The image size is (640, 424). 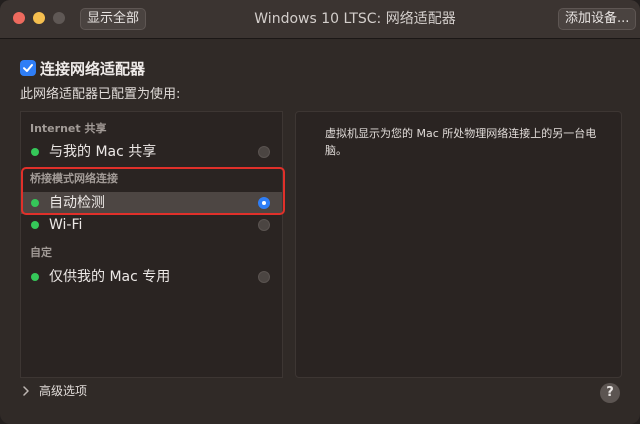 I want to click on chevron-right-icon, so click(x=26, y=391).